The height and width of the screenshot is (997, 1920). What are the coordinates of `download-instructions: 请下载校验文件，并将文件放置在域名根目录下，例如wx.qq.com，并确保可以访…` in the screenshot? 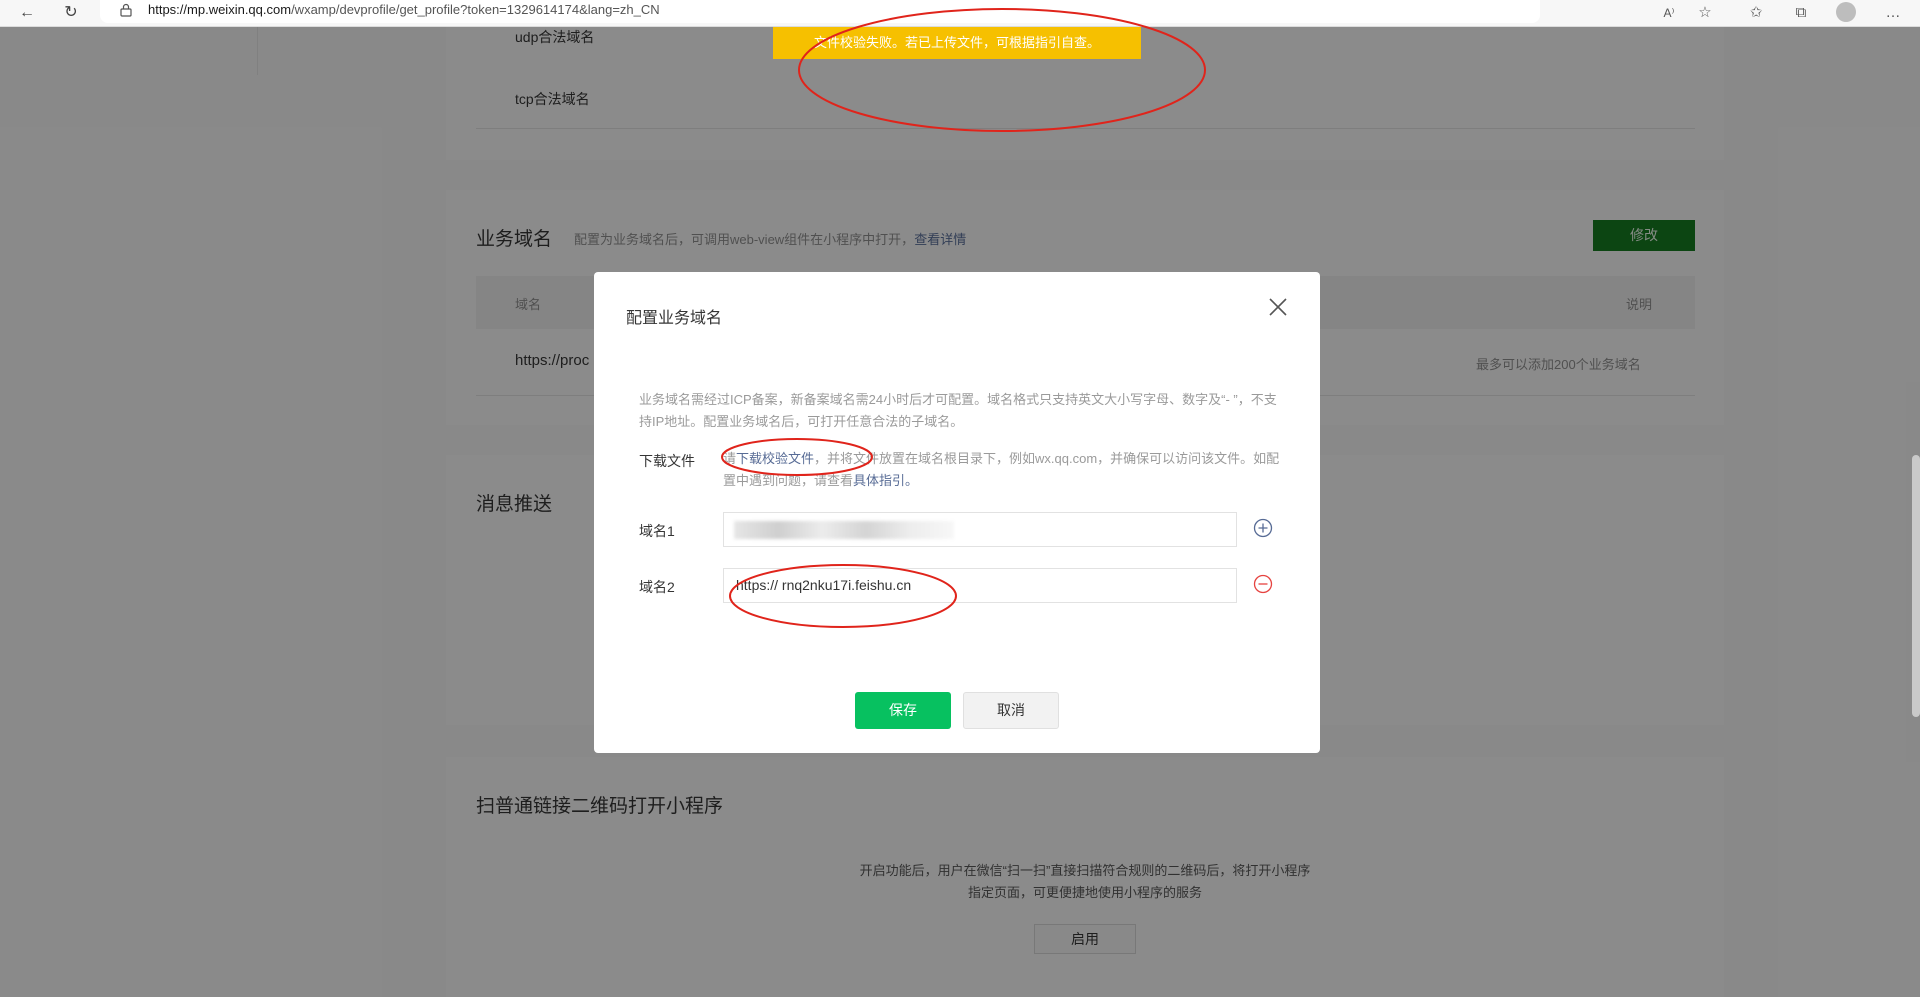 It's located at (1001, 469).